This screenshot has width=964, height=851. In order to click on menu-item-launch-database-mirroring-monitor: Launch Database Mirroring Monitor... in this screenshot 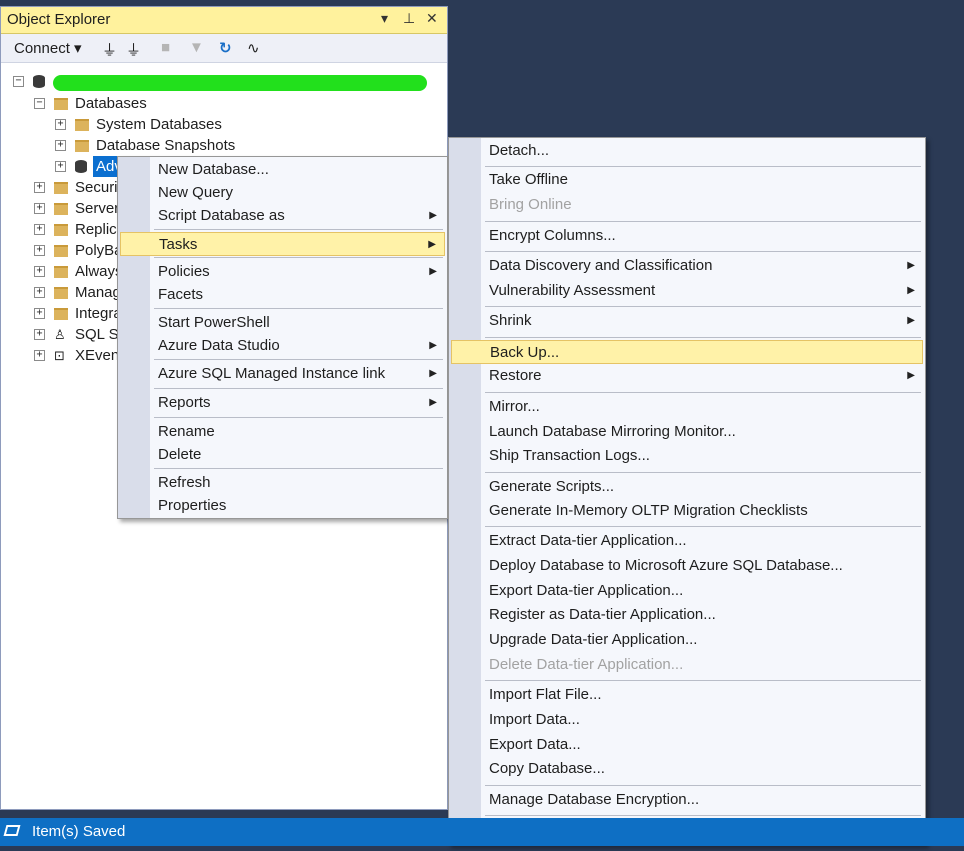, I will do `click(687, 432)`.